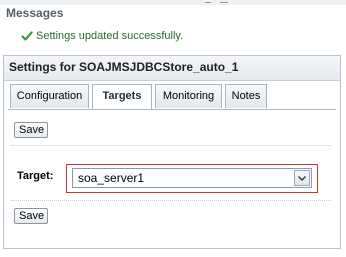  What do you see at coordinates (124, 67) in the screenshot?
I see `panel-title: Settings for SOAJMSJDBCStore_auto_1` at bounding box center [124, 67].